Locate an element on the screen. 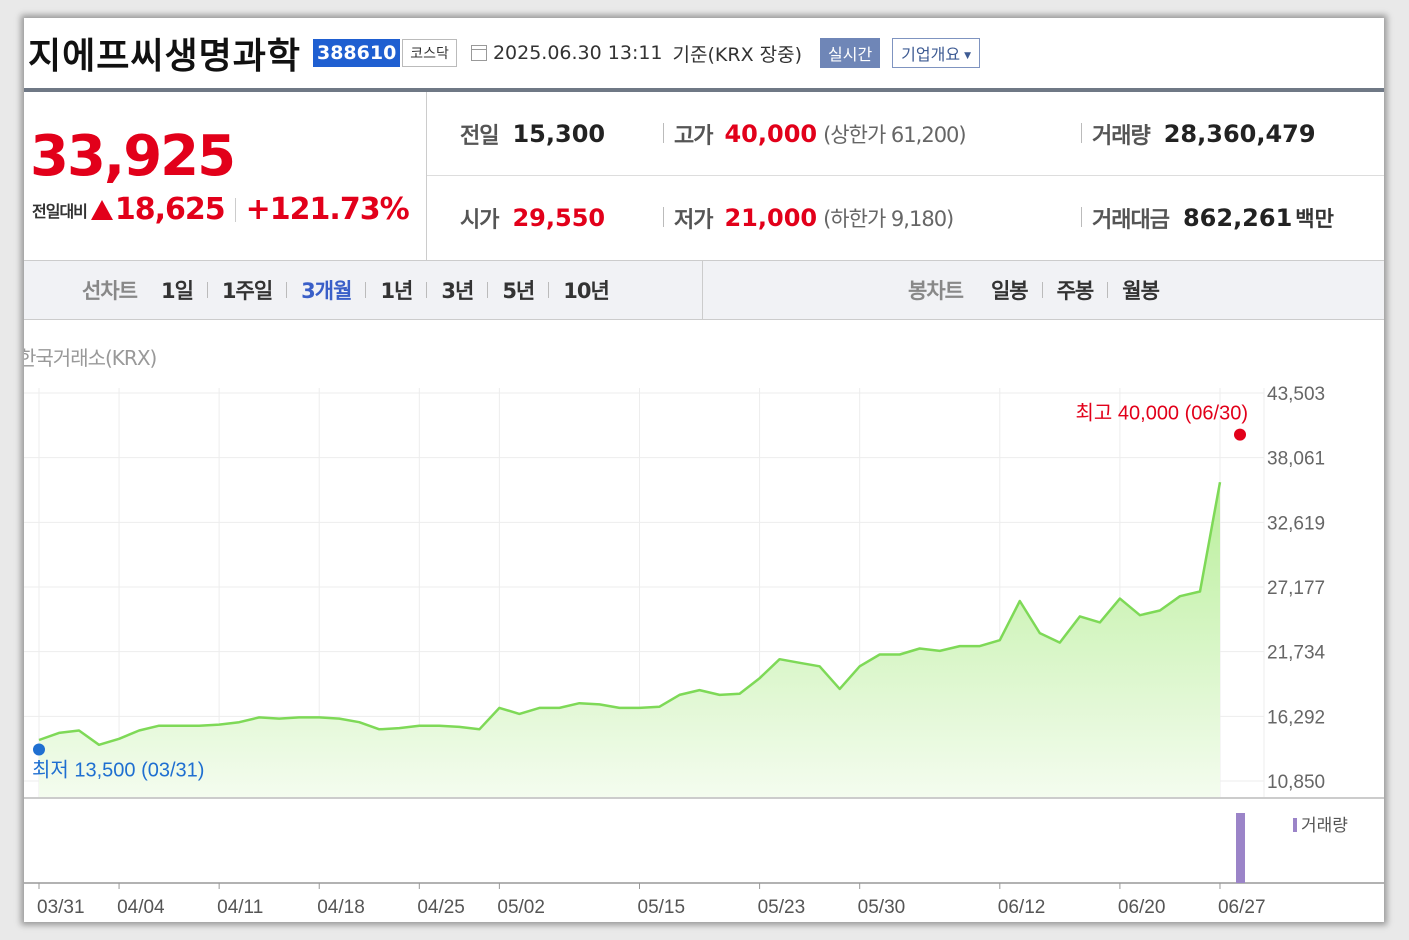 Image resolution: width=1409 pixels, height=940 pixels. volume-legend-label: 거래량 is located at coordinates (1324, 825).